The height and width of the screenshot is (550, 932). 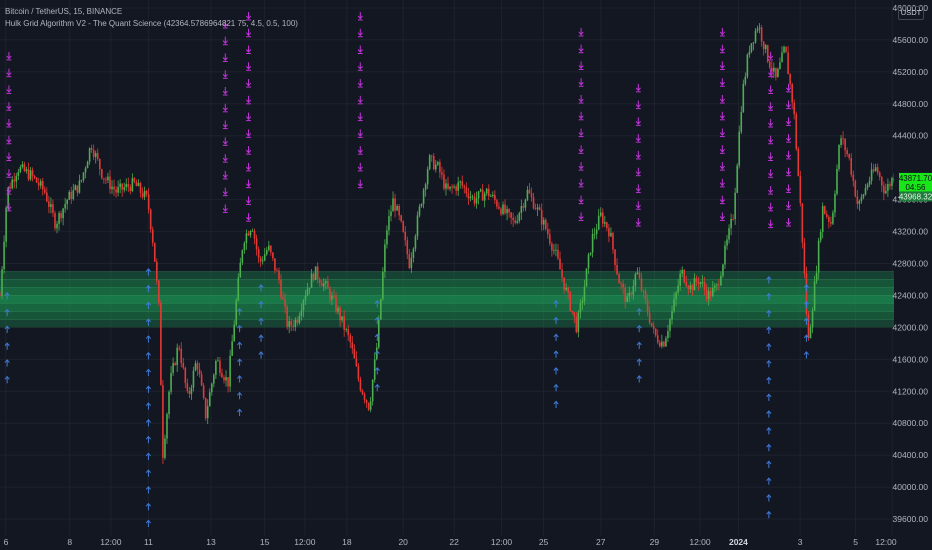 What do you see at coordinates (347, 542) in the screenshot?
I see `time-tick-label: 18` at bounding box center [347, 542].